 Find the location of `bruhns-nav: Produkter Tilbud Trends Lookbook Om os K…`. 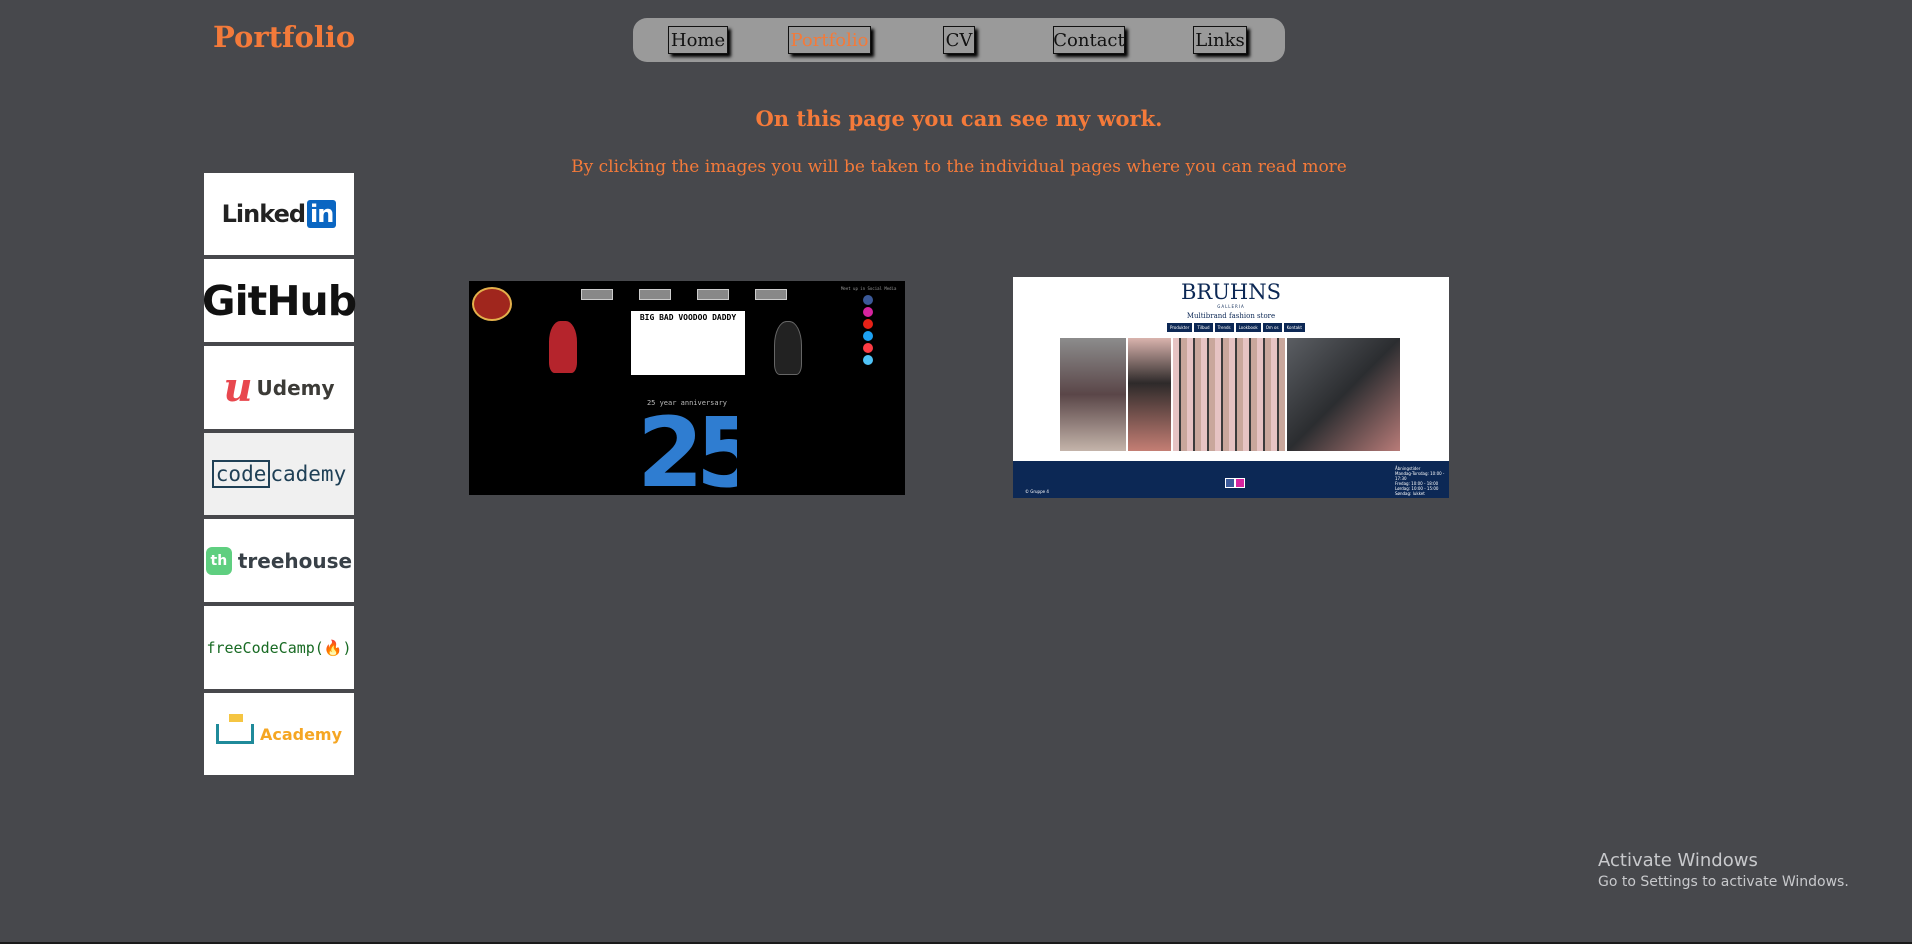

bruhns-nav: Produkter Tilbud Trends Lookbook Om os K… is located at coordinates (1236, 327).